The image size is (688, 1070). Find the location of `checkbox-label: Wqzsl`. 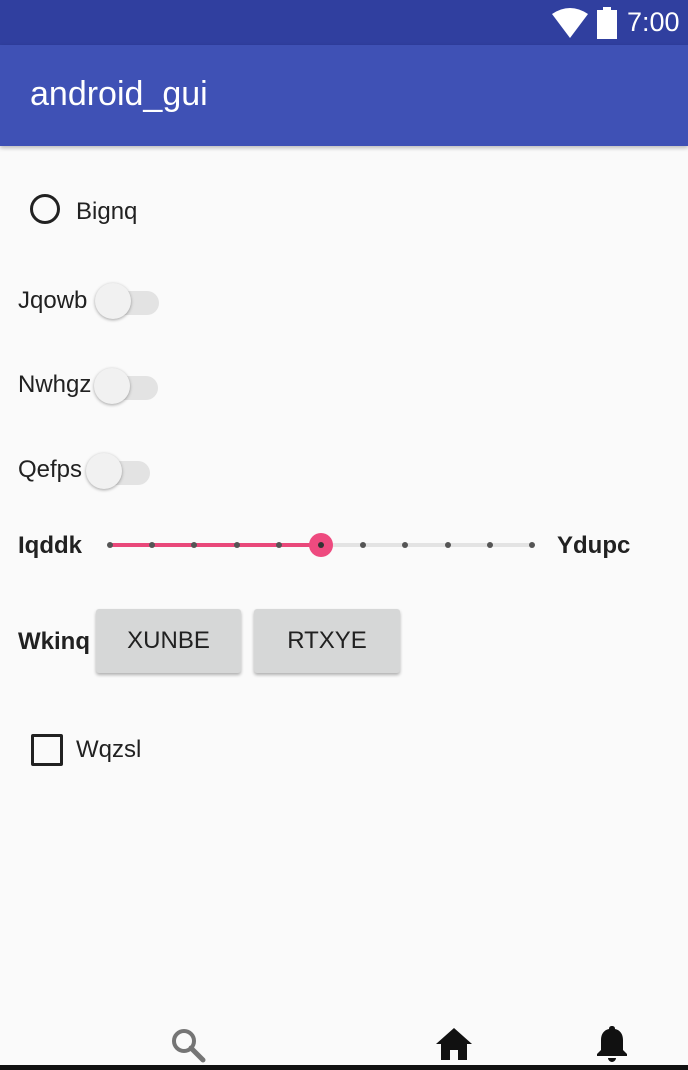

checkbox-label: Wqzsl is located at coordinates (109, 749).